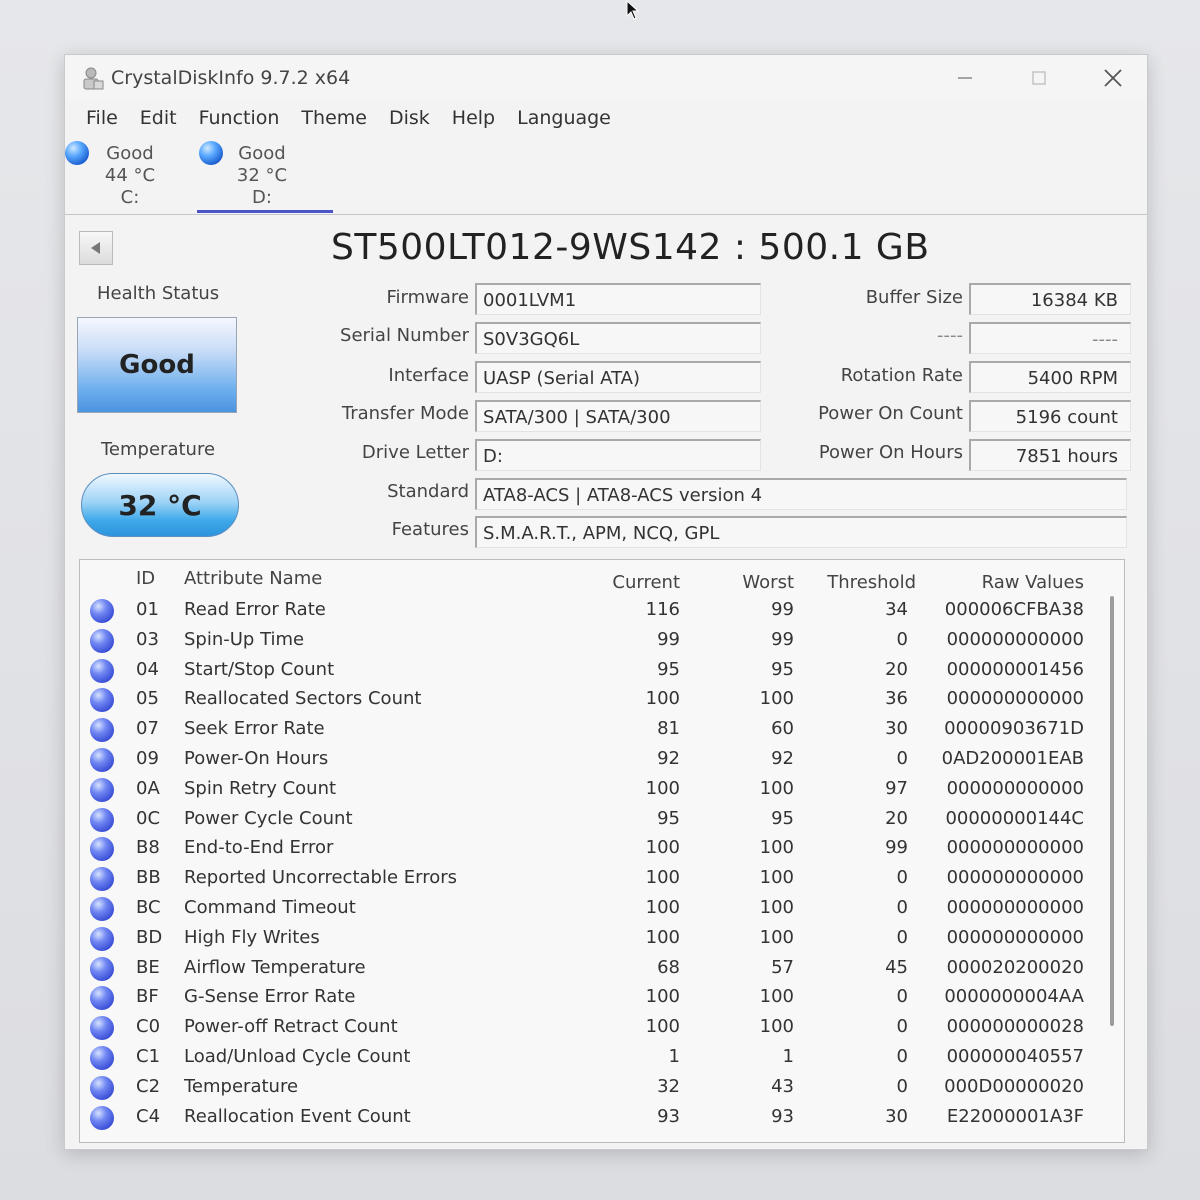 This screenshot has width=1200, height=1200. I want to click on current-value: 1, so click(674, 1056).